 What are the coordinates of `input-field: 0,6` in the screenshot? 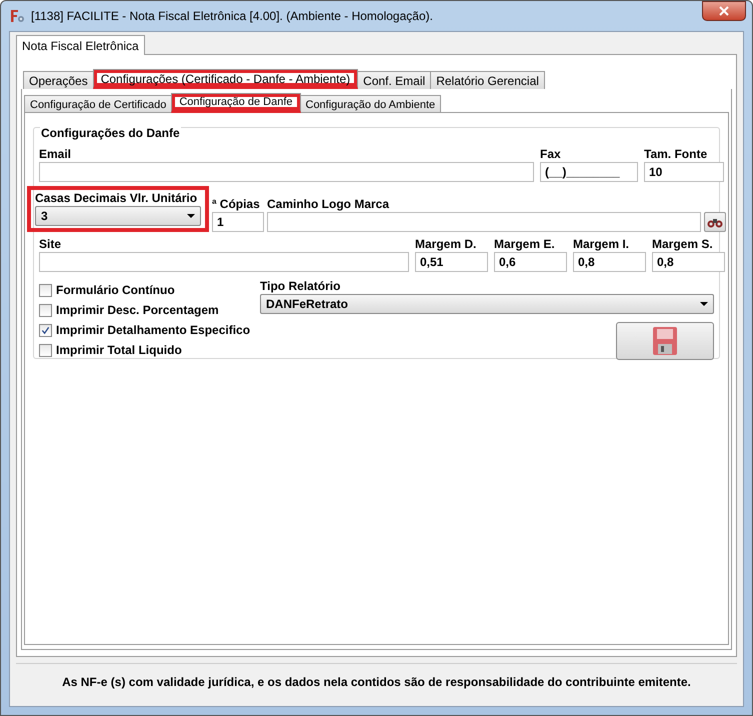 It's located at (530, 262).